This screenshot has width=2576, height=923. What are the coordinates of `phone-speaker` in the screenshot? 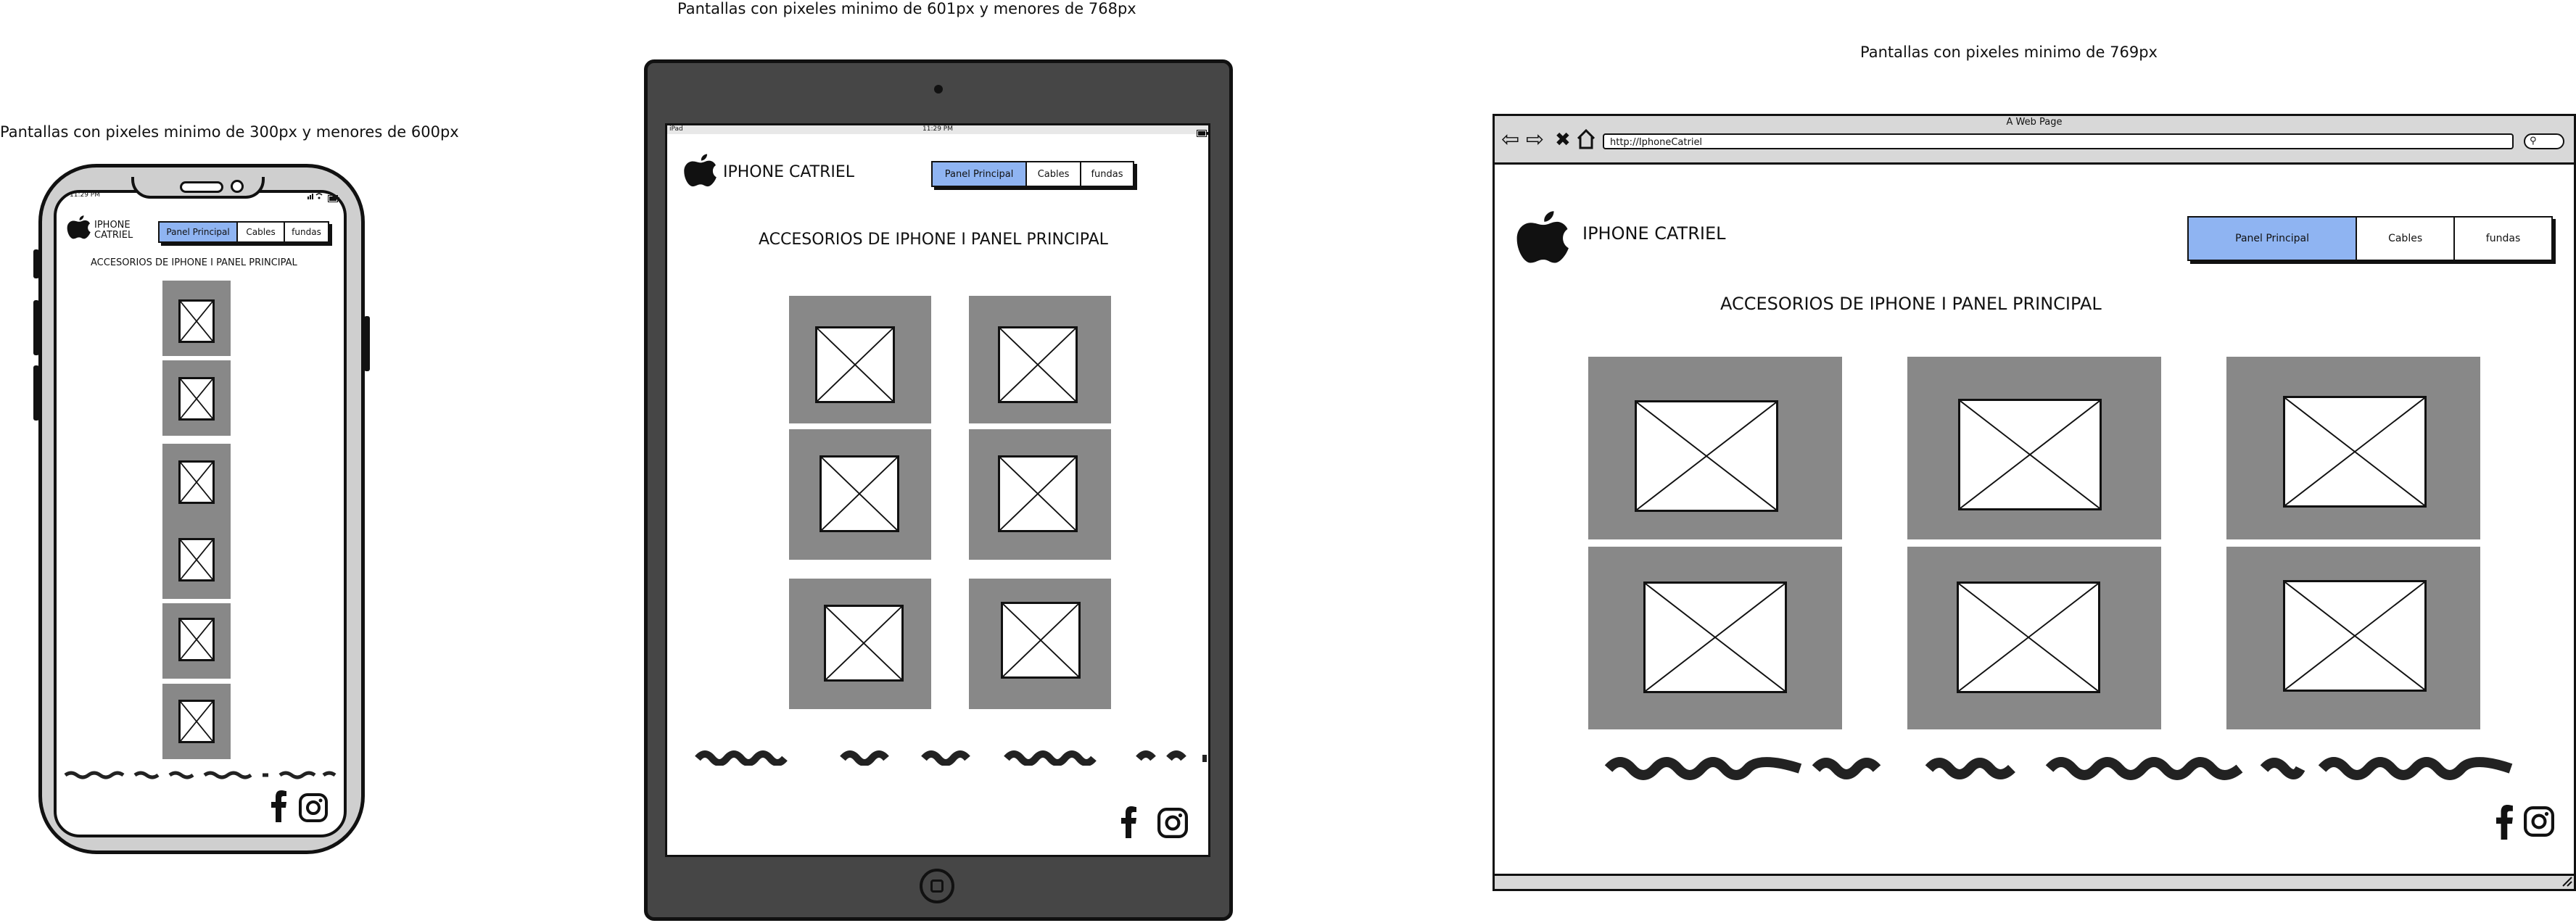 It's located at (201, 187).